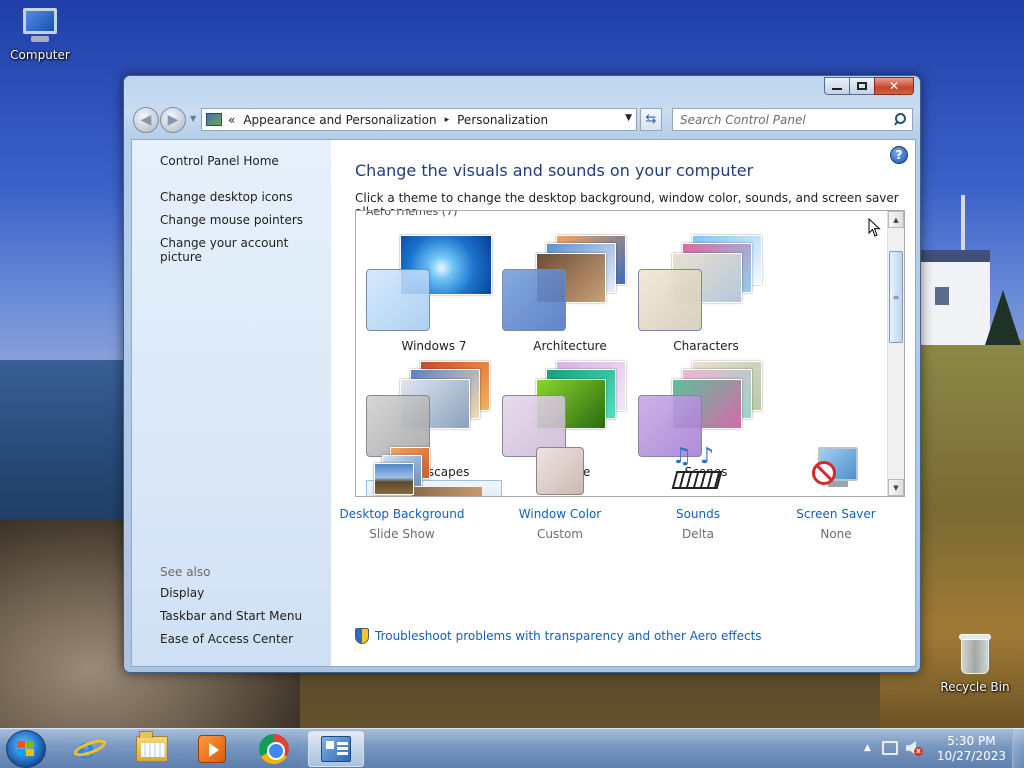  Describe the element at coordinates (836, 534) in the screenshot. I see `setting-value: None` at that location.